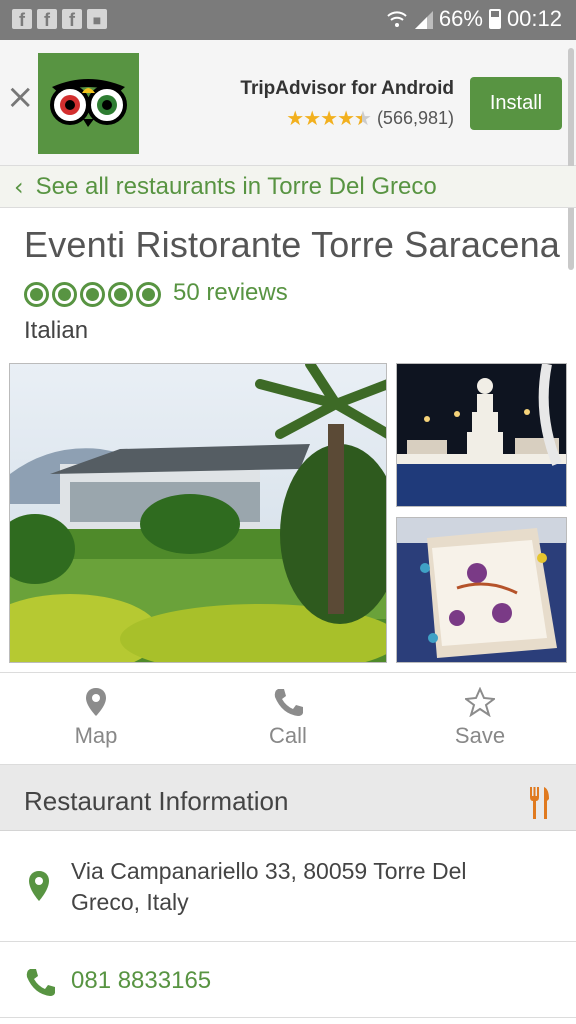 The height and width of the screenshot is (1024, 576). Describe the element at coordinates (571, 159) in the screenshot. I see `scrollbar` at that location.